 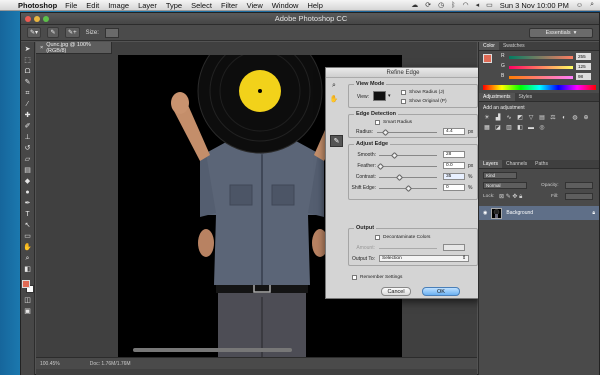 What do you see at coordinates (553, 117) in the screenshot?
I see `color-balance-icon: ⚖` at bounding box center [553, 117].